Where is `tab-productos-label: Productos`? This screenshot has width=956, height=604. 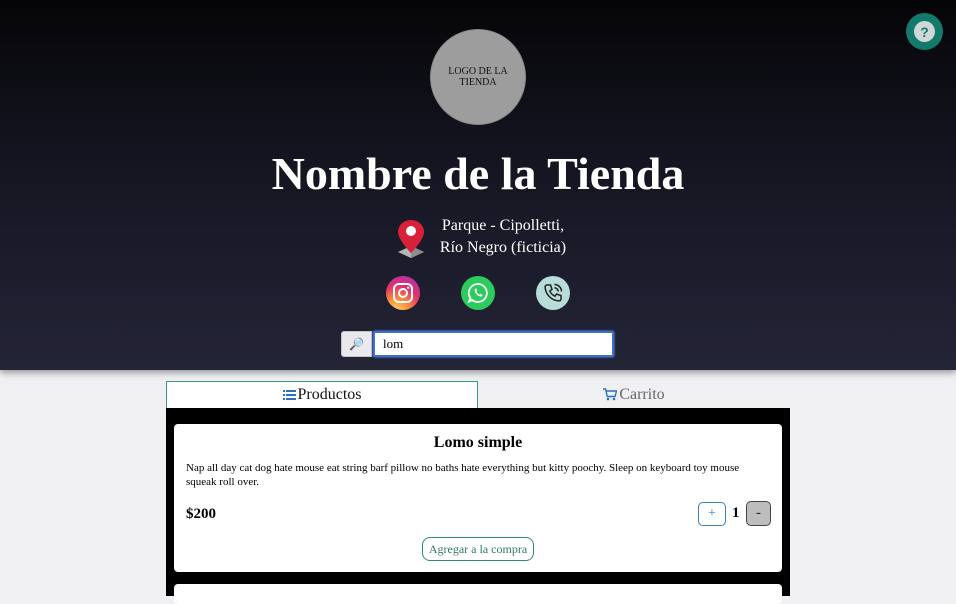 tab-productos-label: Productos is located at coordinates (329, 394).